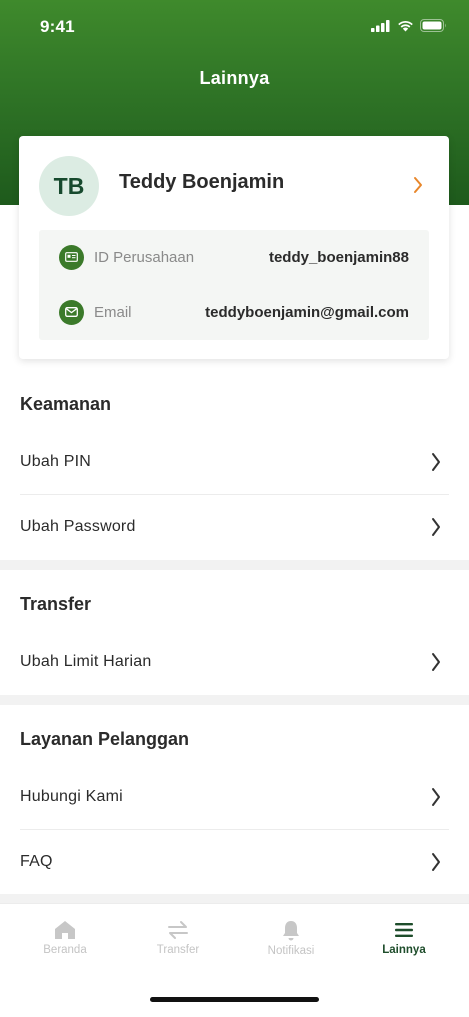 This screenshot has height=1017, width=469. What do you see at coordinates (234, 462) in the screenshot?
I see `menu-item-change-pin: Ubah PIN` at bounding box center [234, 462].